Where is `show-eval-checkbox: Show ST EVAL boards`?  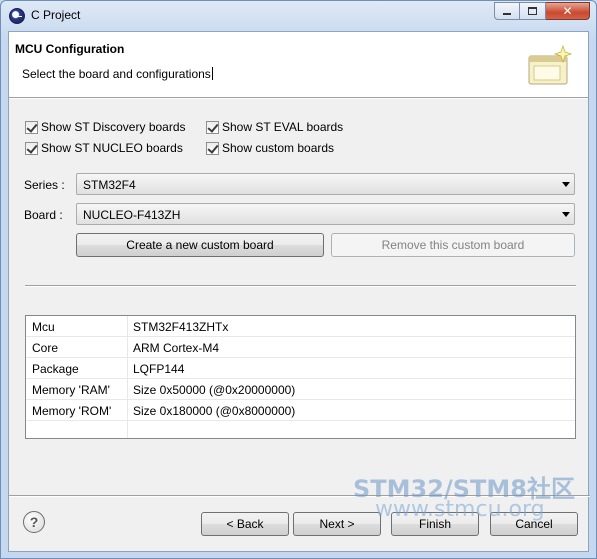
show-eval-checkbox: Show ST EVAL boards is located at coordinates (274, 127).